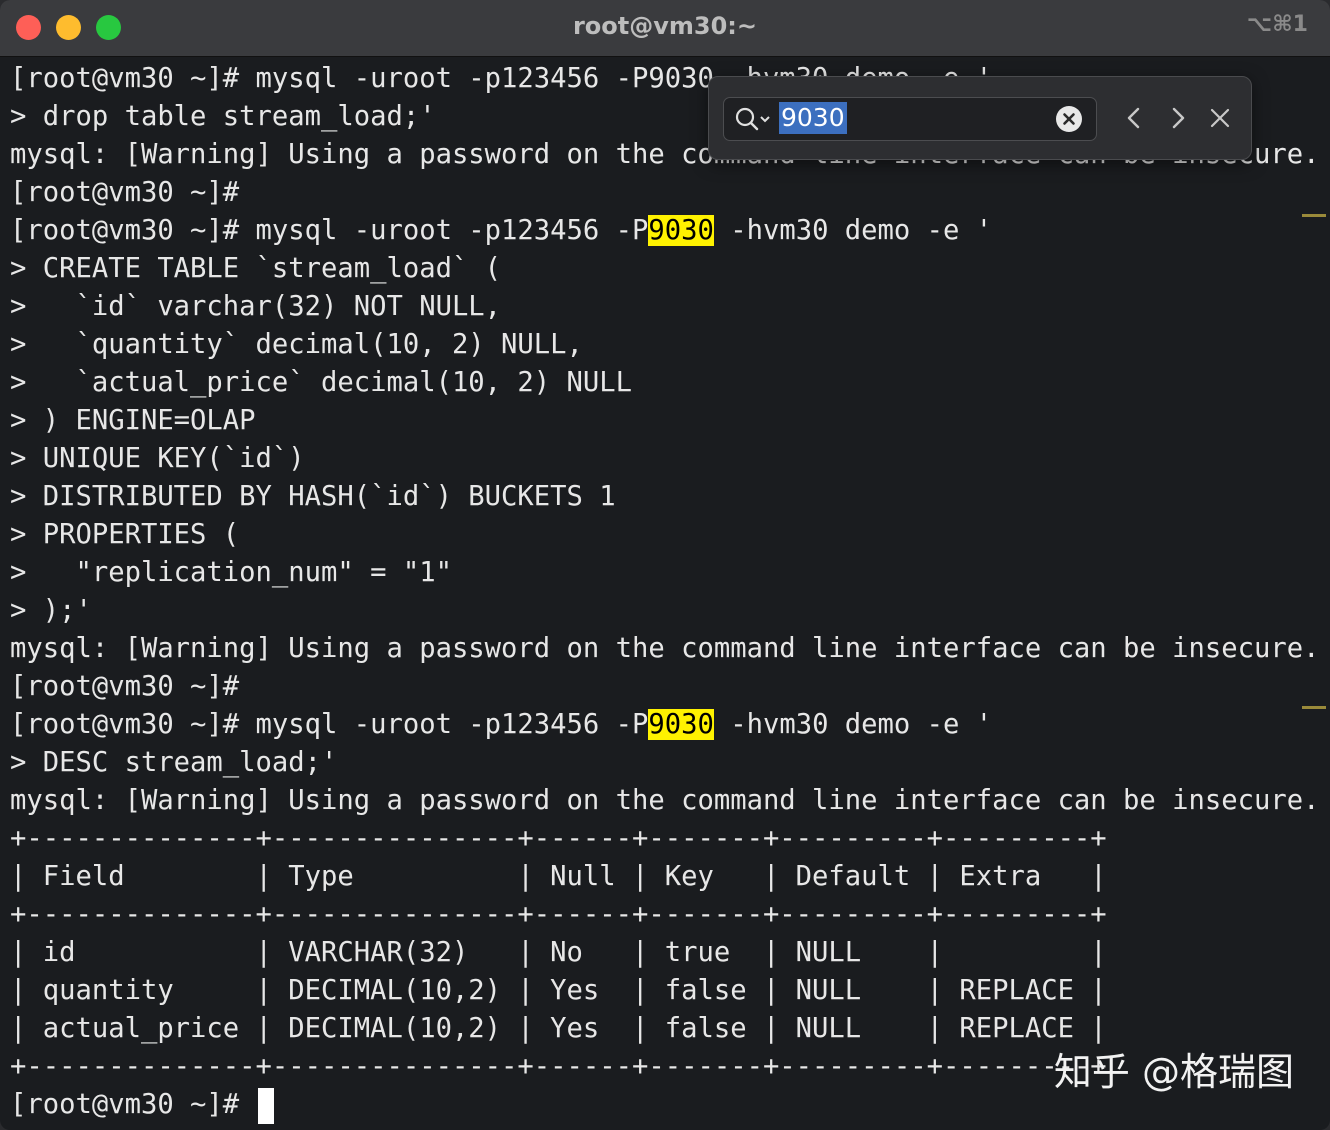 The width and height of the screenshot is (1330, 1130). Describe the element at coordinates (655, 497) in the screenshot. I see `terminal-line: > DISTRIBUTED BY HASH(`id`) BUCKETS 1` at that location.